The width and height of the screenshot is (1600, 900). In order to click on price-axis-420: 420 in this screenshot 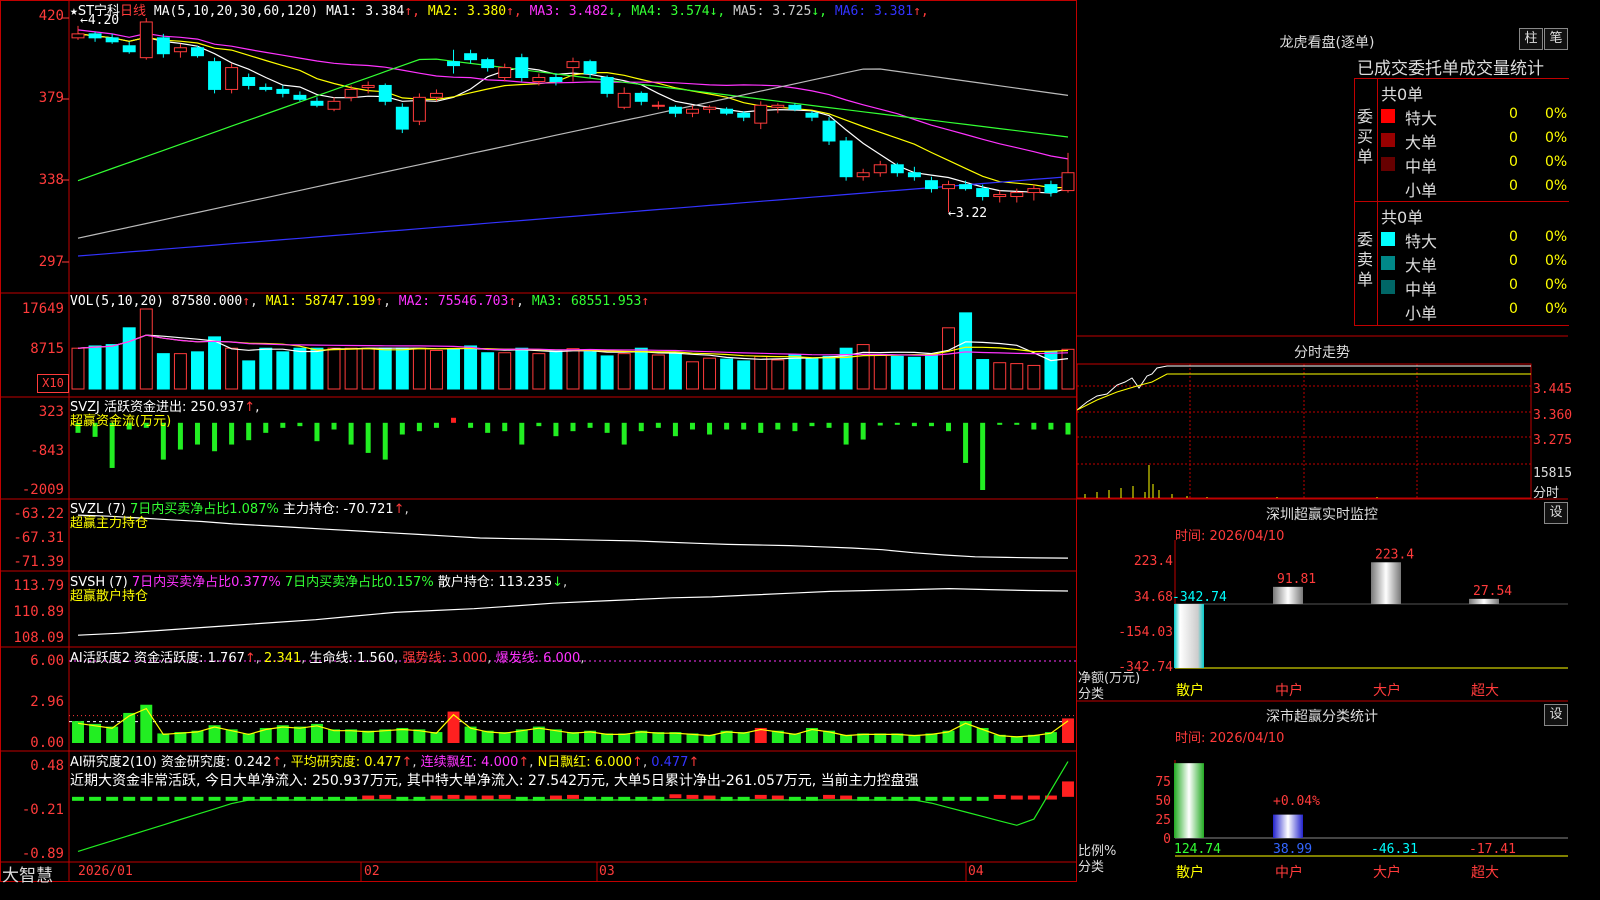, I will do `click(51, 16)`.